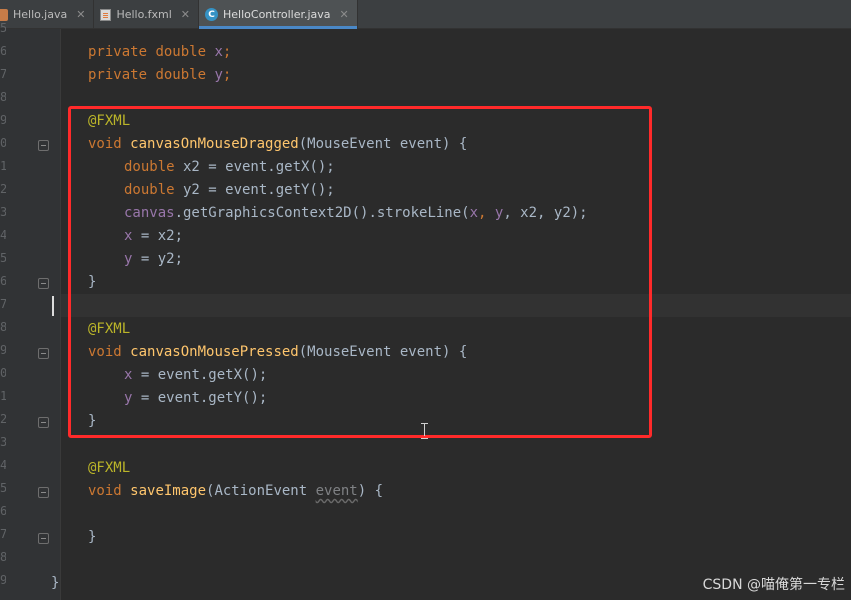 This screenshot has height=600, width=851. I want to click on code-line: double y2 = event.getY();, so click(229, 190).